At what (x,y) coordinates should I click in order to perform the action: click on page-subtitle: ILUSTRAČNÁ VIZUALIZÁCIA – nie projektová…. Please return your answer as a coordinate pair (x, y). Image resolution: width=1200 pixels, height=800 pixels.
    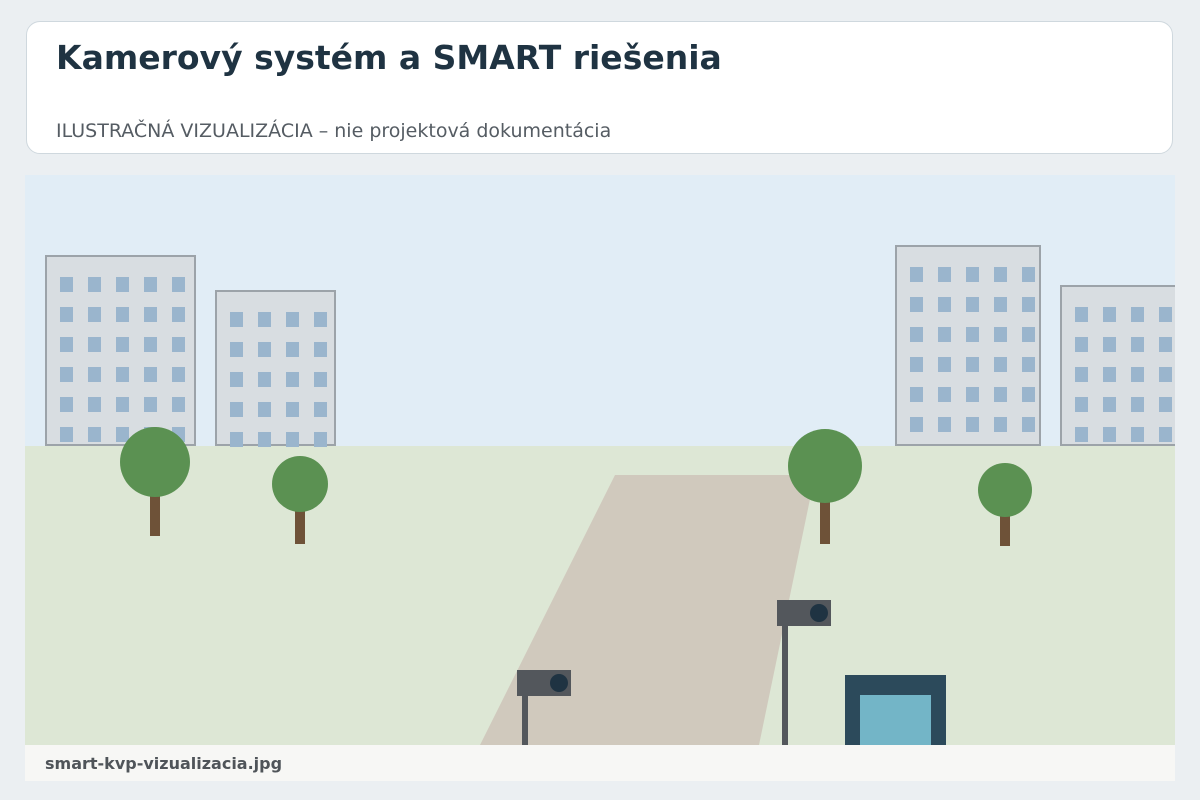
    Looking at the image, I should click on (334, 131).